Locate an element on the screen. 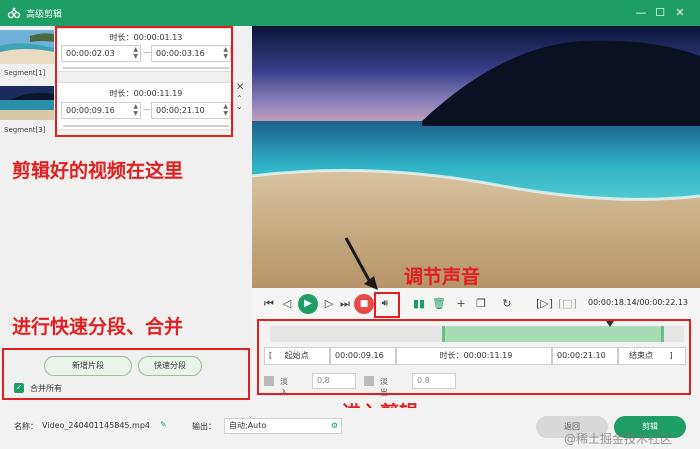 The width and height of the screenshot is (700, 449). name-label: 名称： is located at coordinates (26, 426).